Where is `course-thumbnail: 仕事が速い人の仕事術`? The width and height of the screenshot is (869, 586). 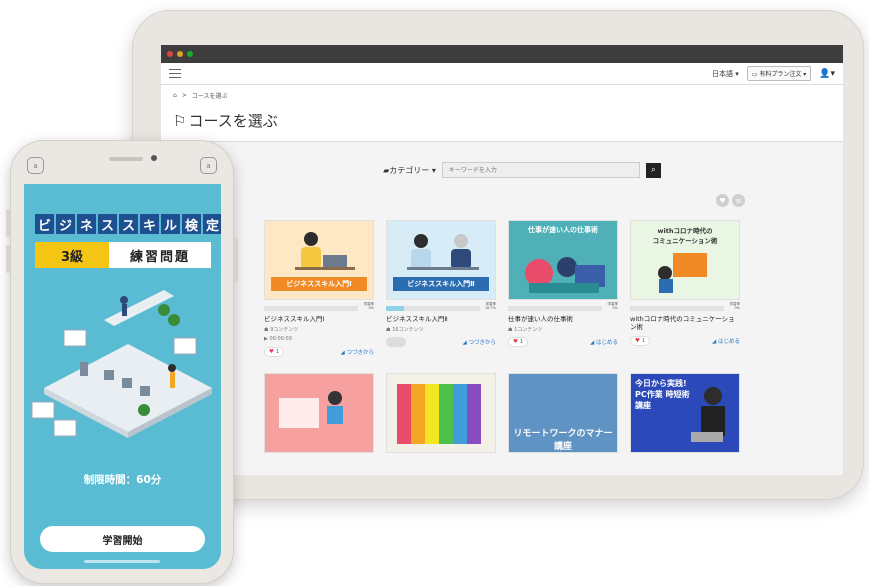
course-thumbnail: 仕事が速い人の仕事術 is located at coordinates (563, 260).